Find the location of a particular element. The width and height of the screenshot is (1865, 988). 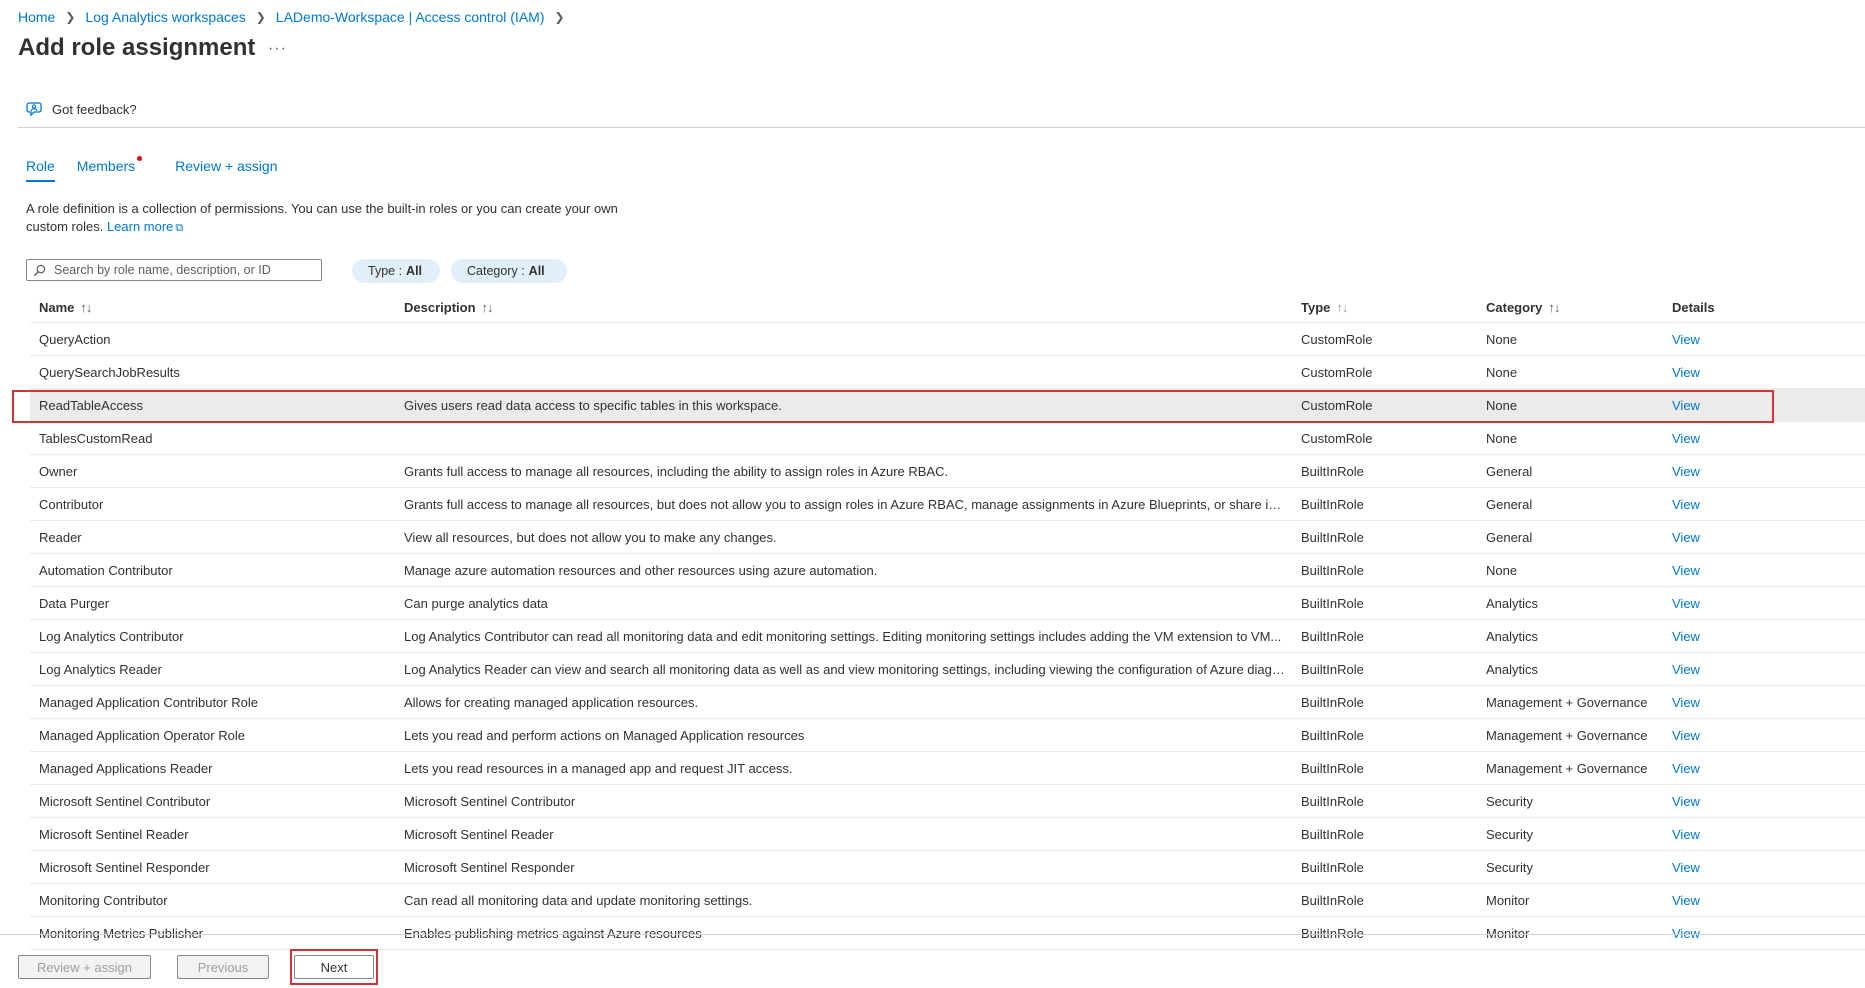

feedback-label: Got feedback? is located at coordinates (94, 109).